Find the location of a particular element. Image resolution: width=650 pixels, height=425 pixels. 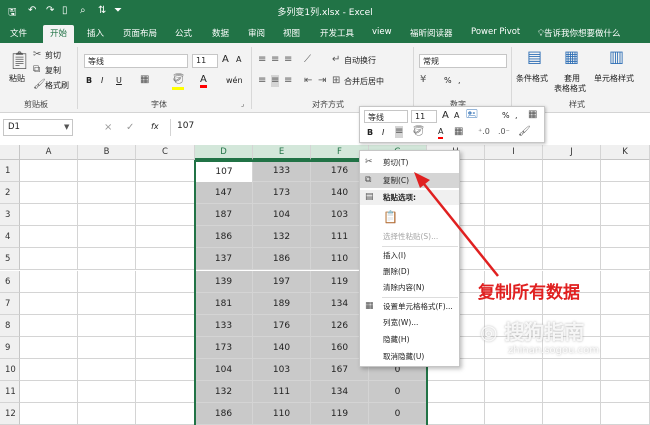

watermark-logo: ◎ 搜狗指南 is located at coordinates (532, 330).